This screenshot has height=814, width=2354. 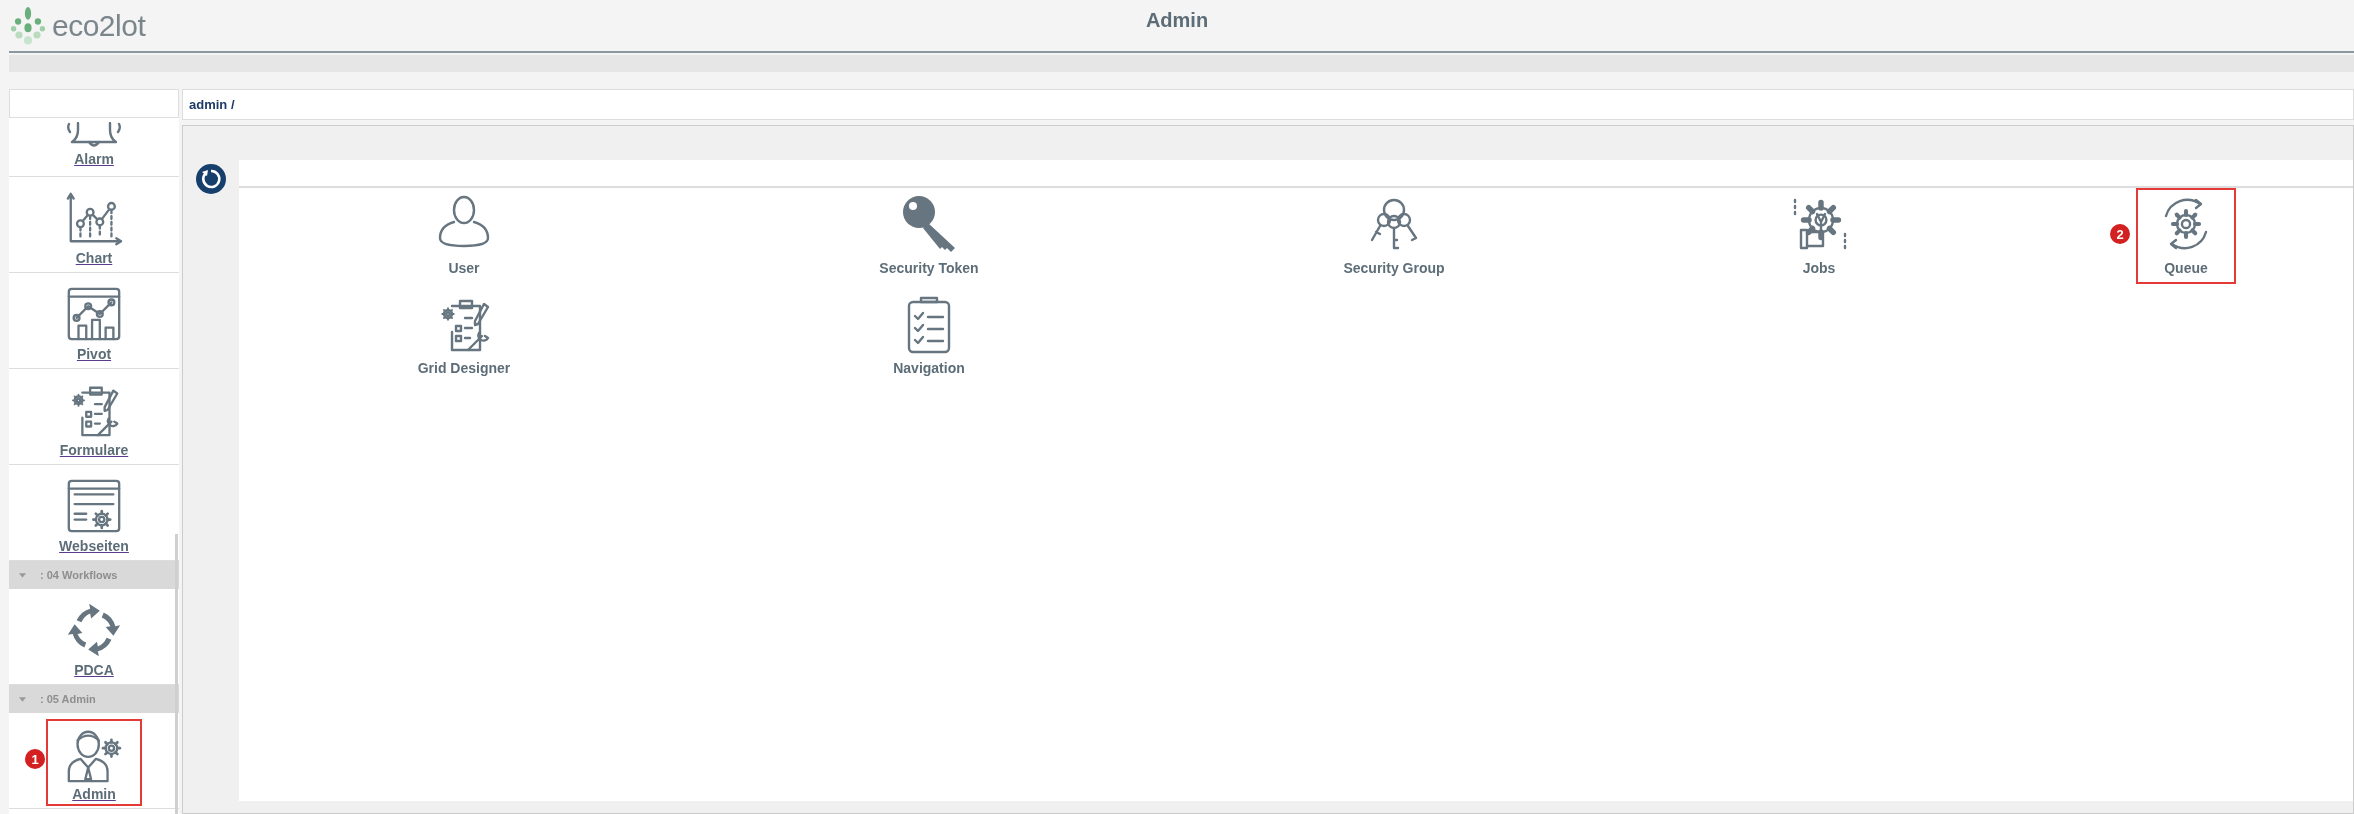 I want to click on sidebar-item: Formulare, so click(x=94, y=418).